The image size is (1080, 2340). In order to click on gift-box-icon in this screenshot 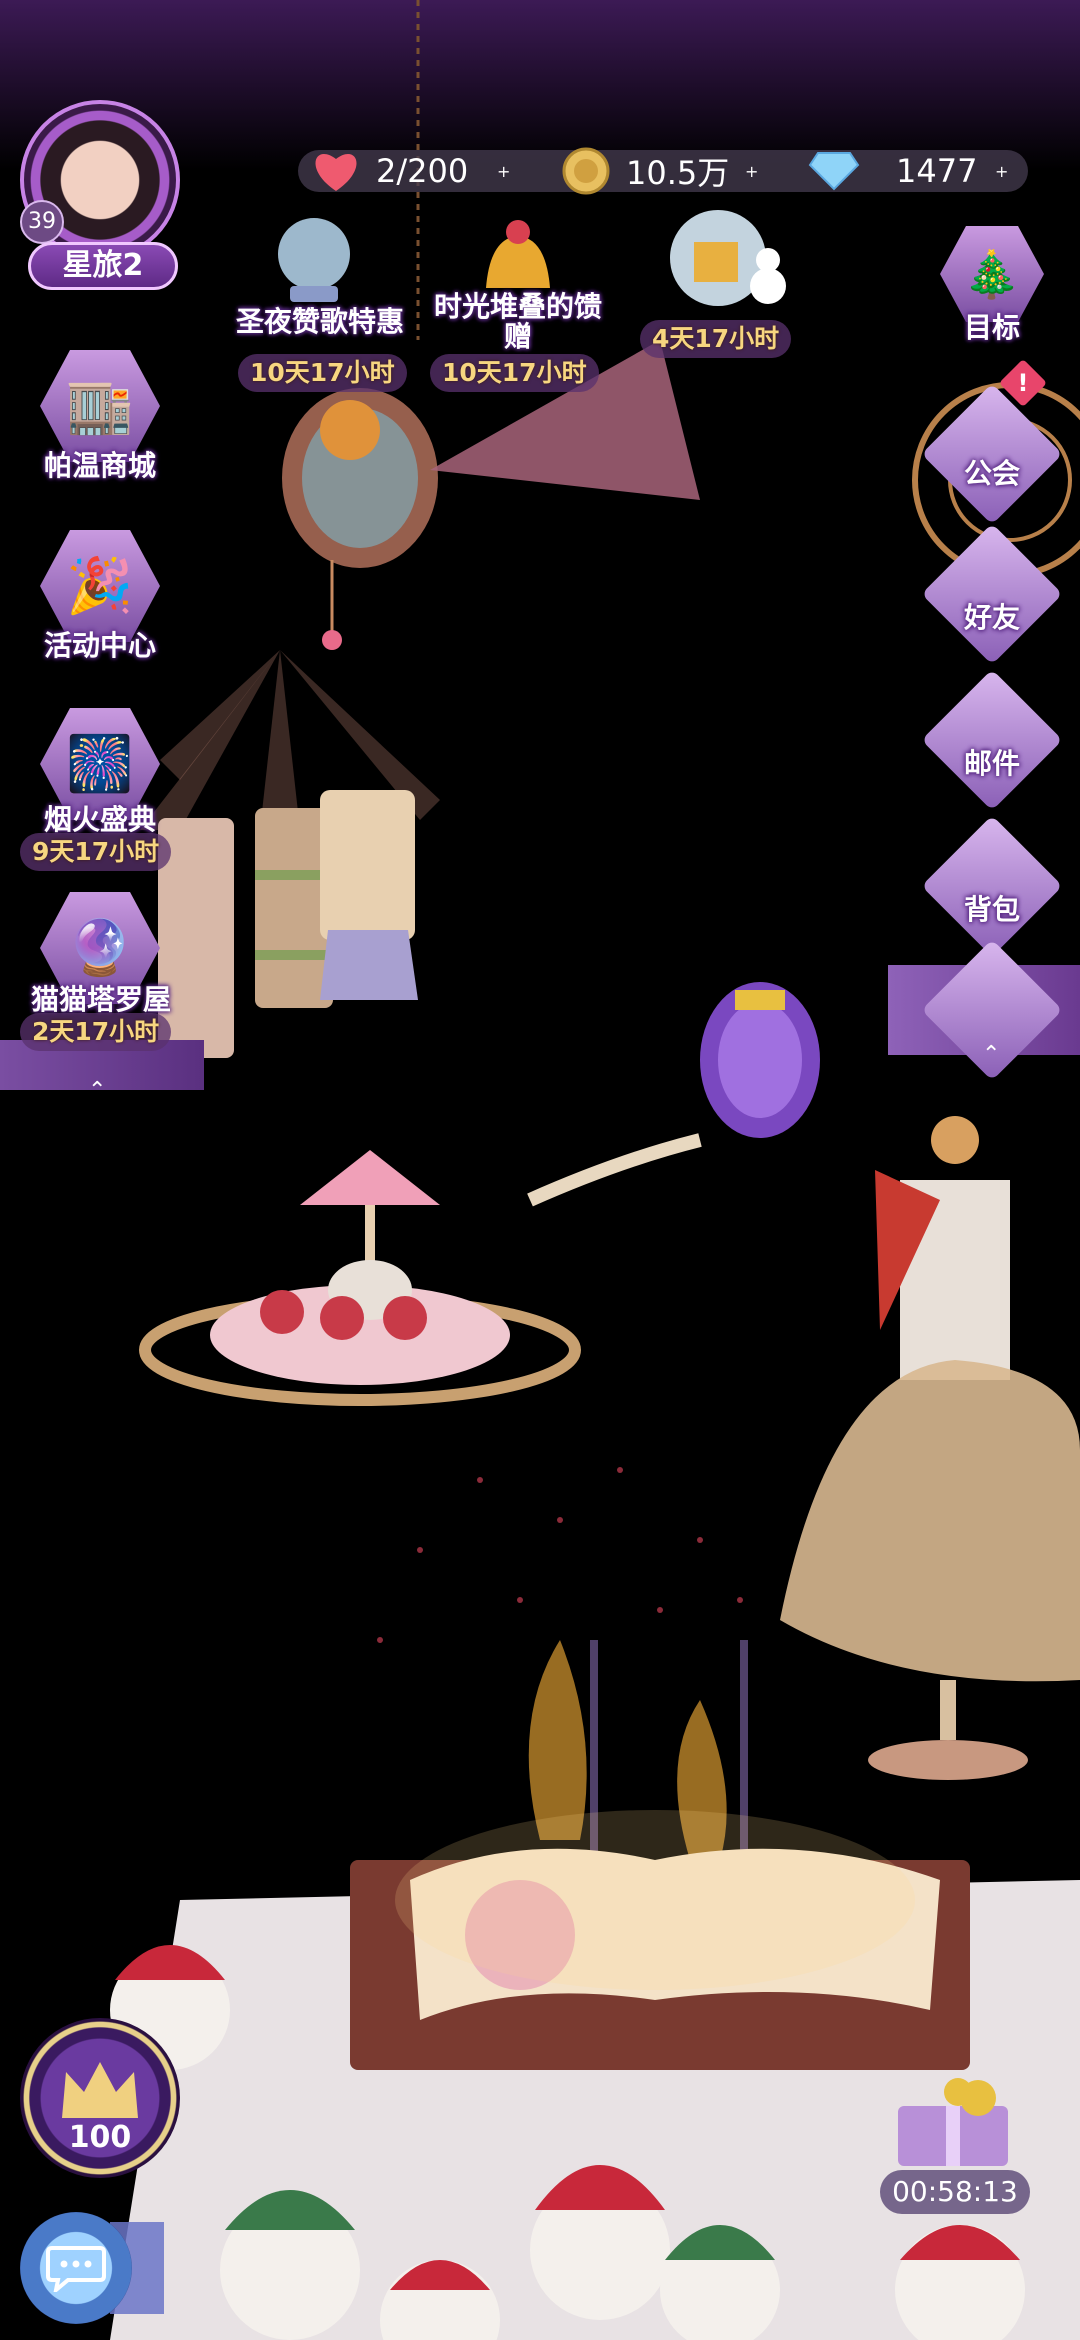, I will do `click(953, 2122)`.